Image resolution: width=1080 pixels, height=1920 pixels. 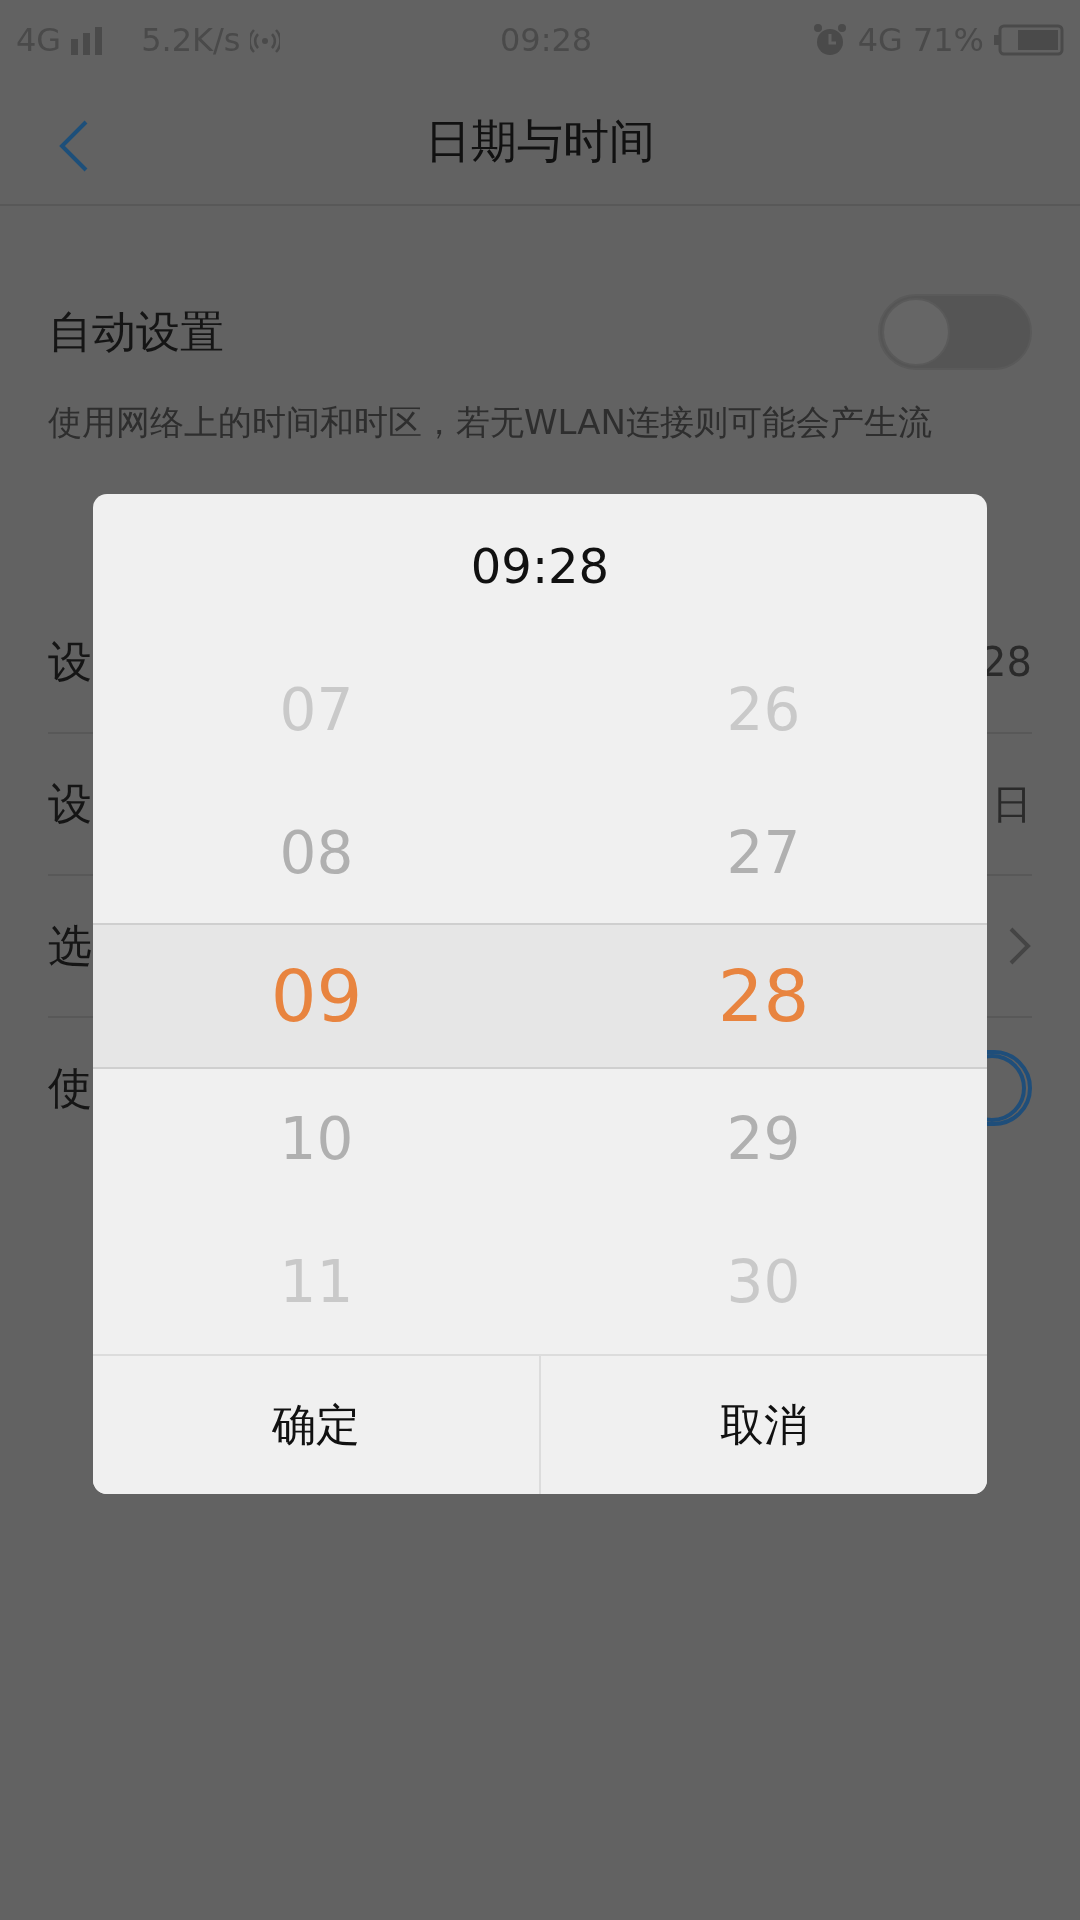 What do you see at coordinates (316, 1138) in the screenshot?
I see `picker-number: 10` at bounding box center [316, 1138].